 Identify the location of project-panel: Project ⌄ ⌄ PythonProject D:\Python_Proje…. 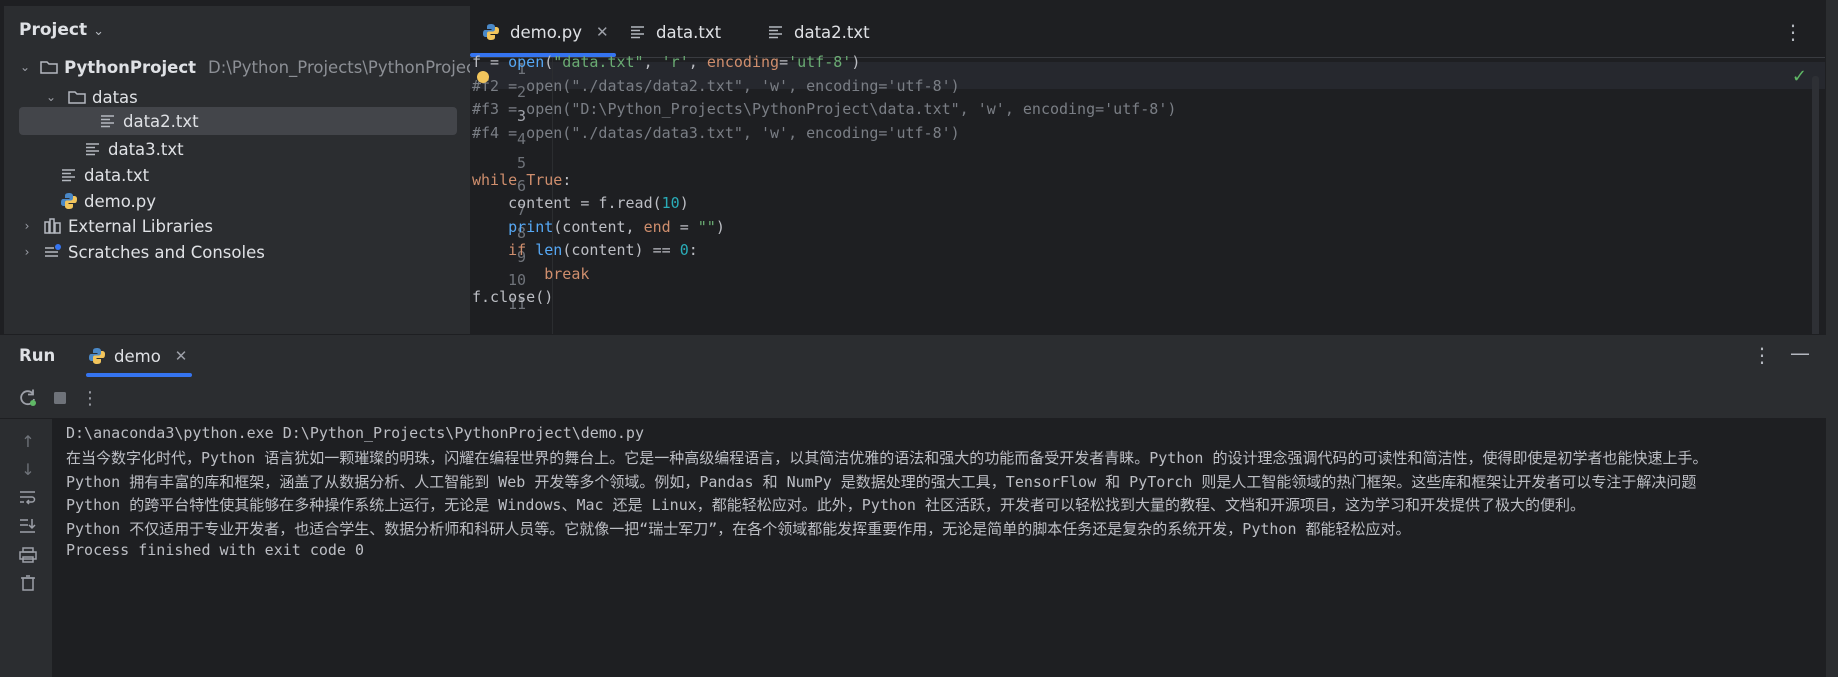
(243, 196).